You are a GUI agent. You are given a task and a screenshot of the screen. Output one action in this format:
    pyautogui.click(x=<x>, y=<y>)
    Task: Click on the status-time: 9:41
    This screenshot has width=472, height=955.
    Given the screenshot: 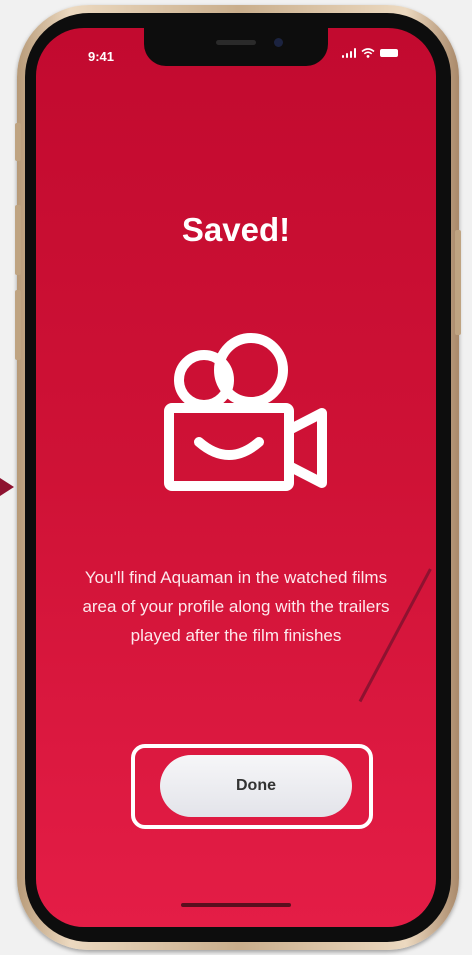 What is the action you would take?
    pyautogui.click(x=101, y=56)
    